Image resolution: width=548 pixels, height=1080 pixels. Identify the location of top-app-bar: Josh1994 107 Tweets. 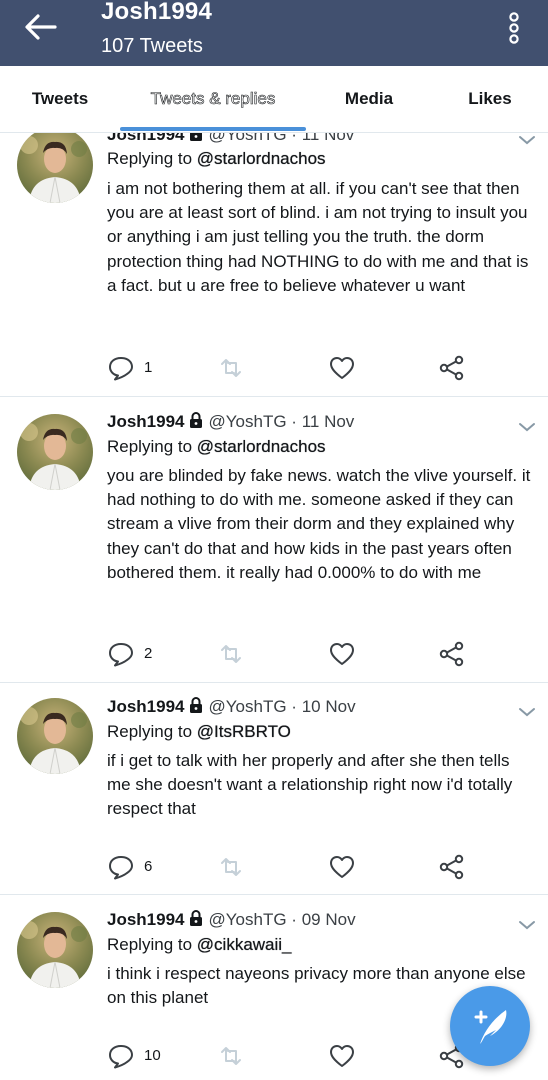
(274, 33).